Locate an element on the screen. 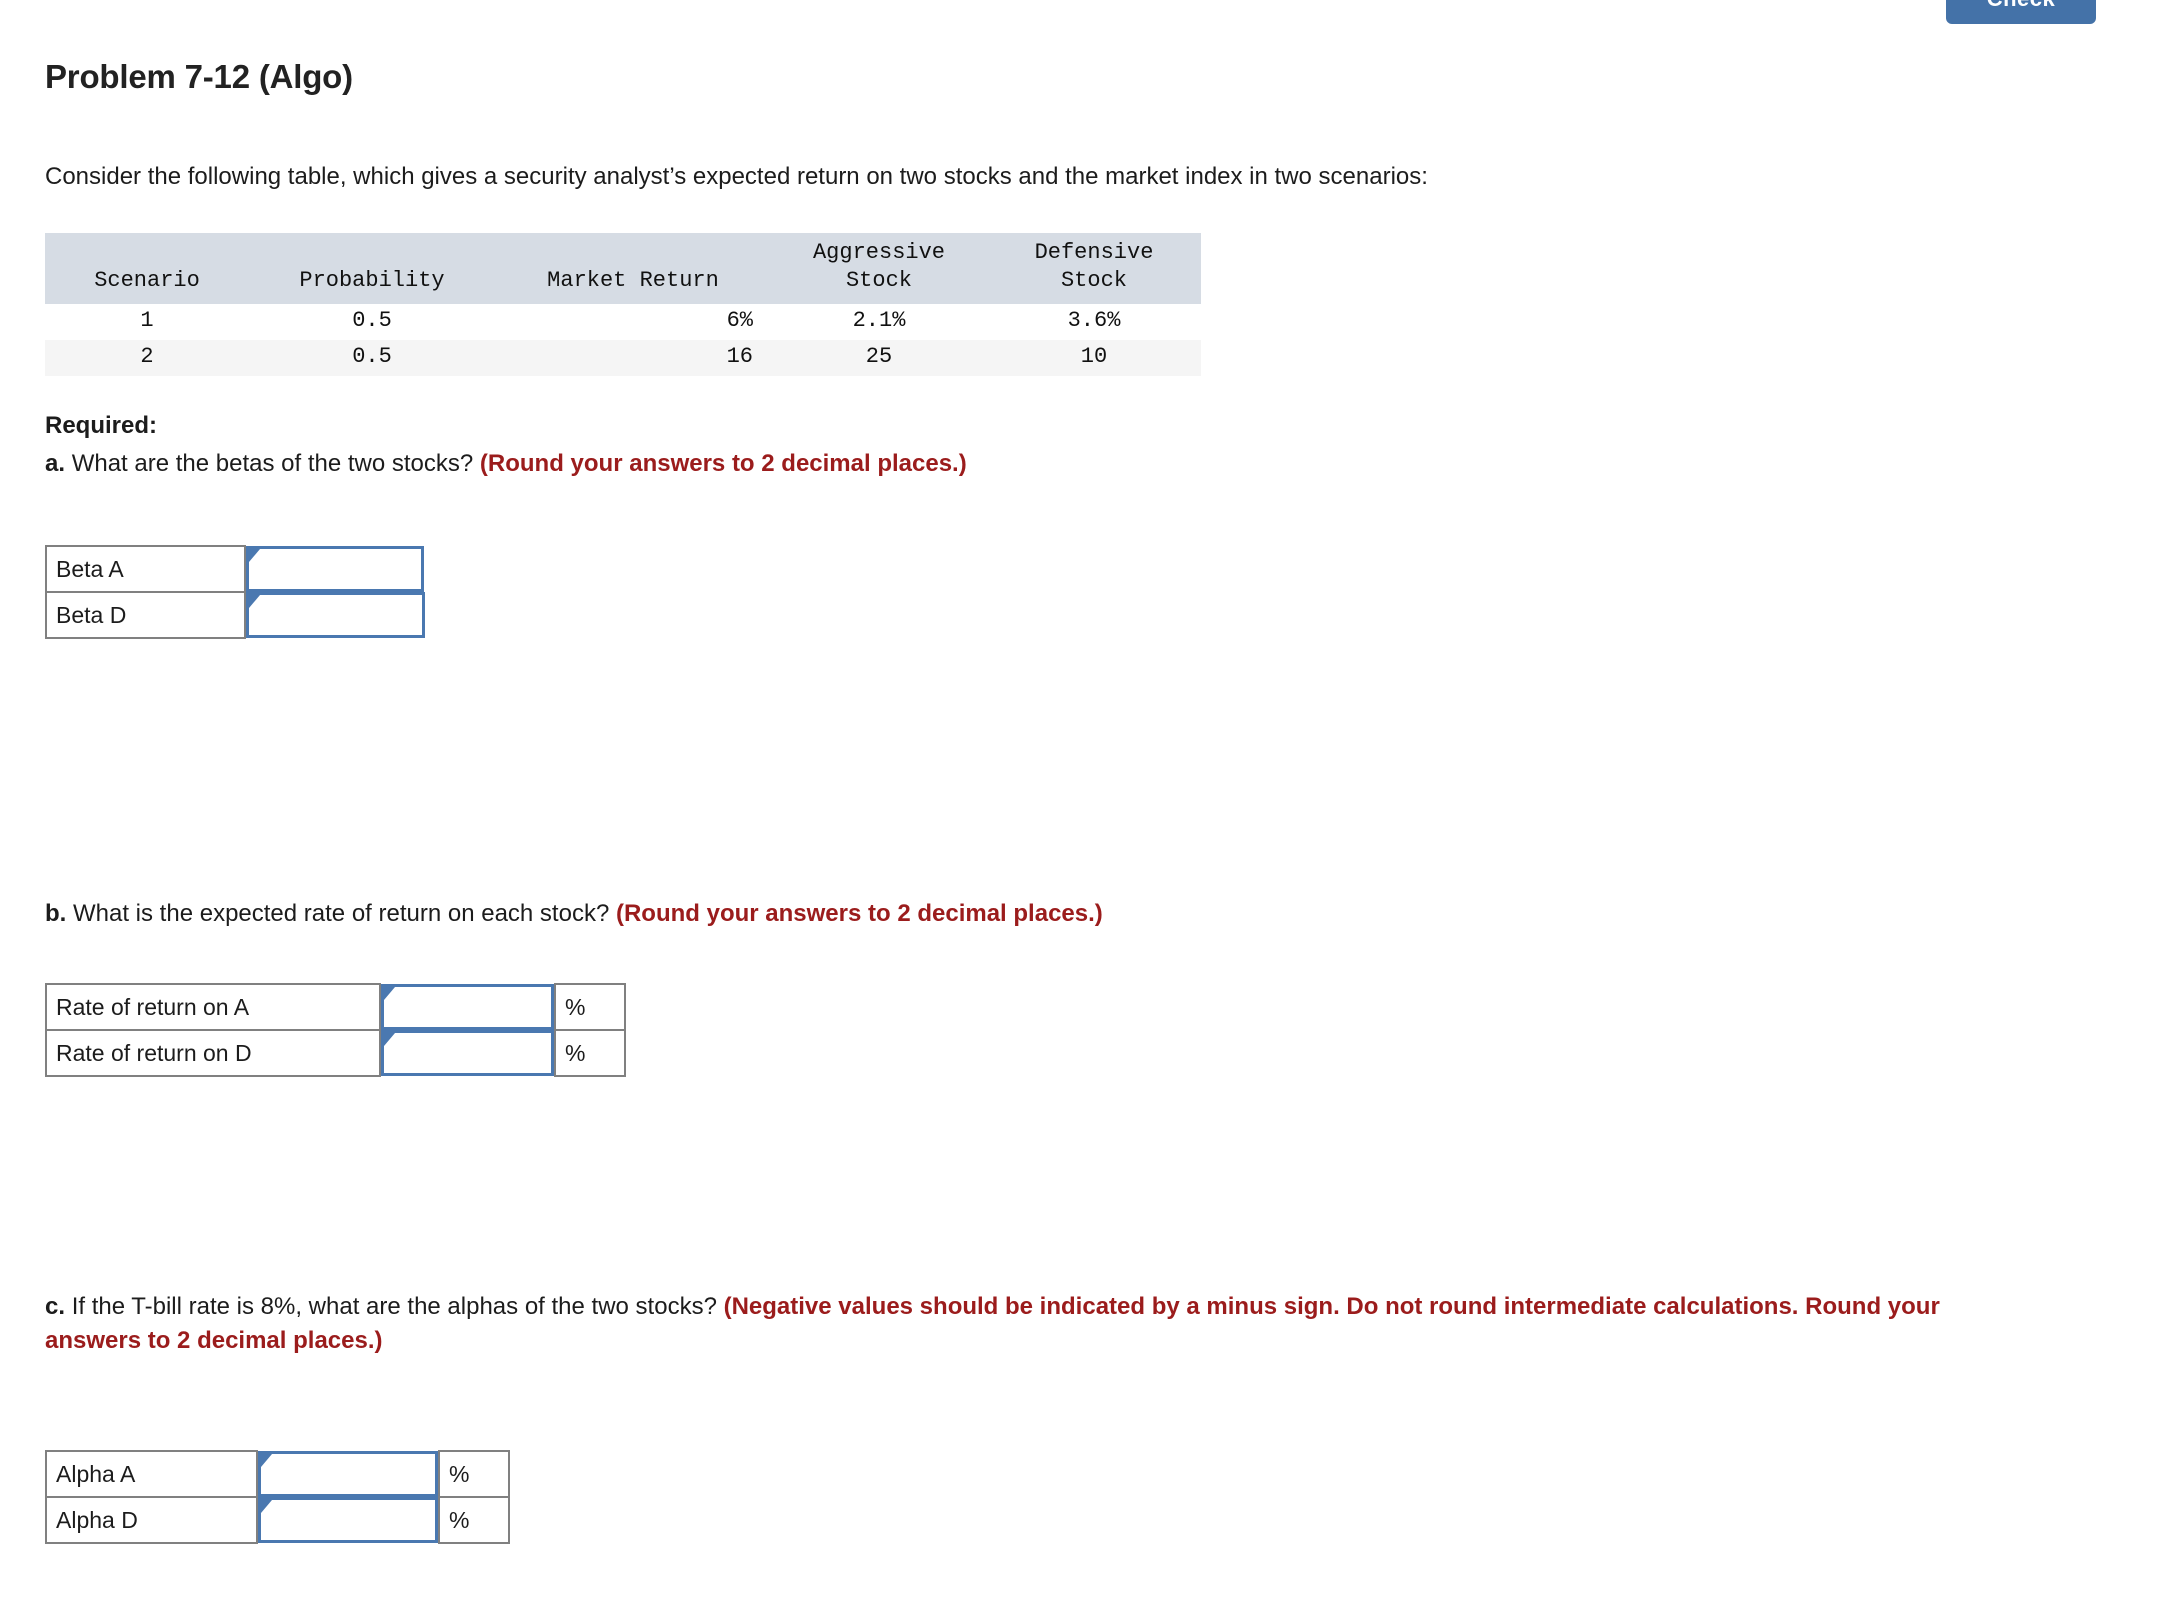  answer-field-wrapper-rate-d is located at coordinates (467, 1053).